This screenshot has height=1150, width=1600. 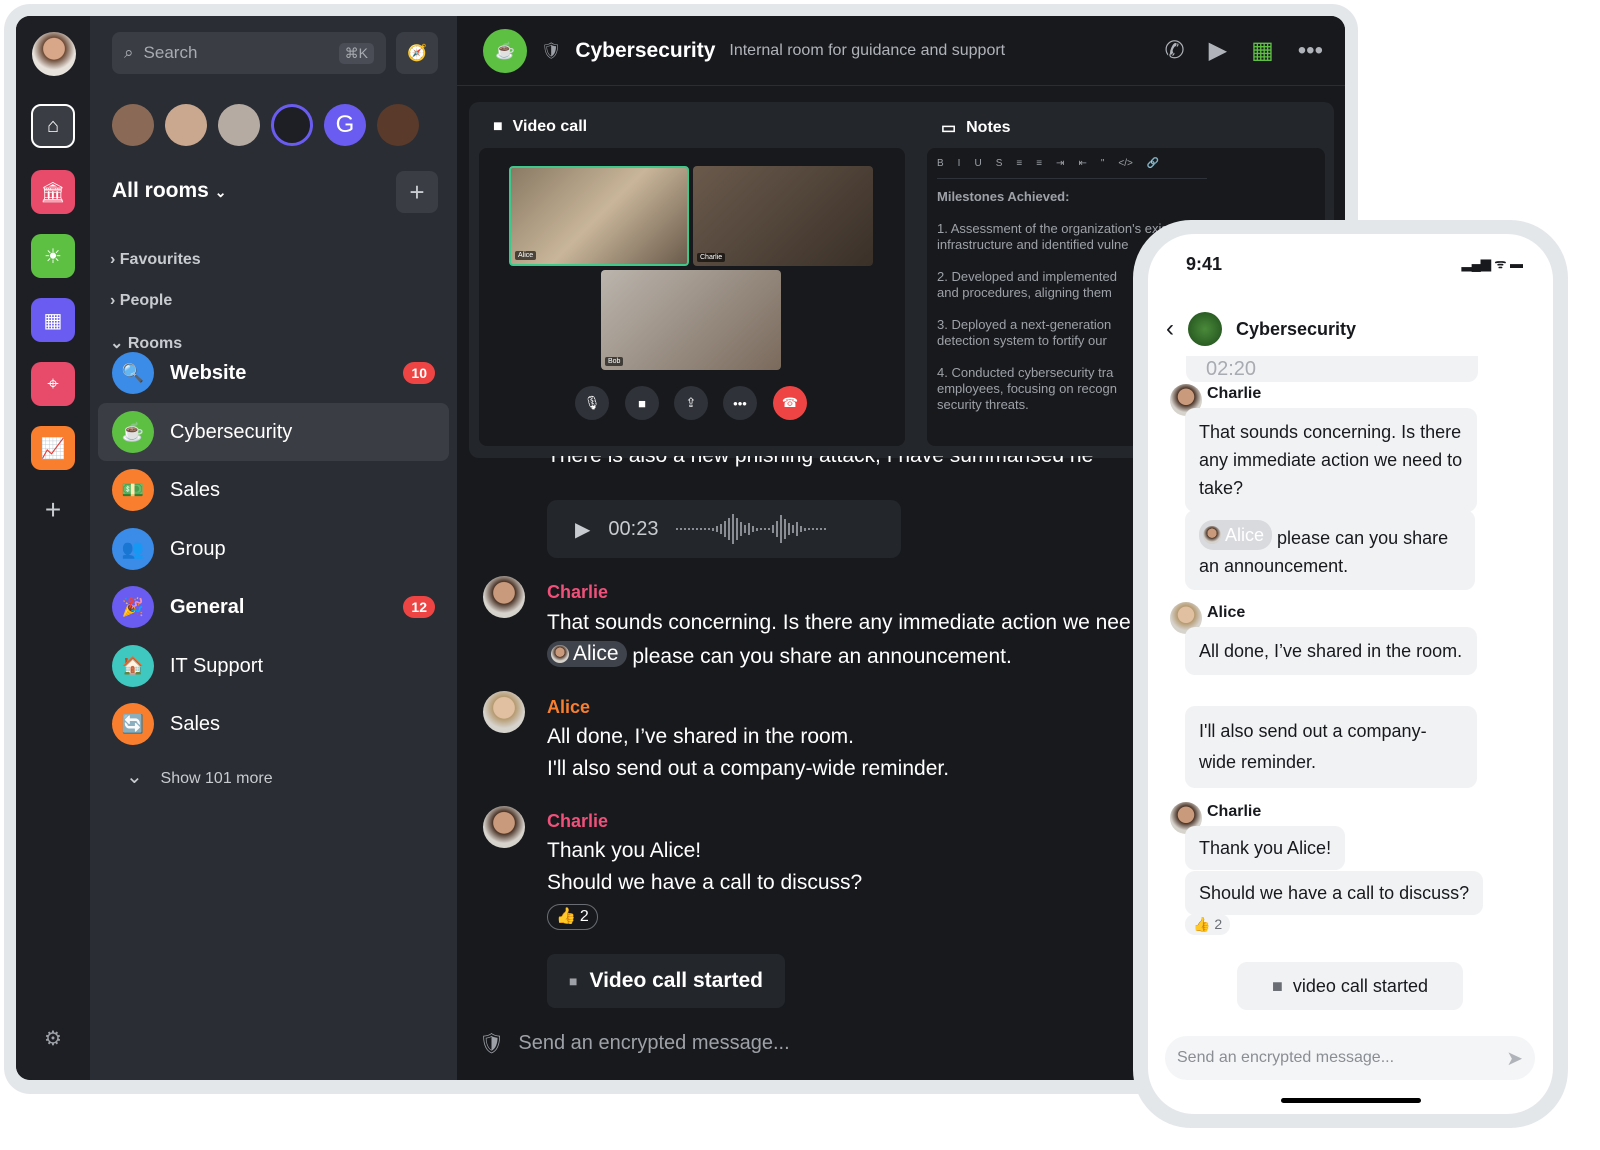 What do you see at coordinates (1153, 164) in the screenshot?
I see `link-button: 🔗` at bounding box center [1153, 164].